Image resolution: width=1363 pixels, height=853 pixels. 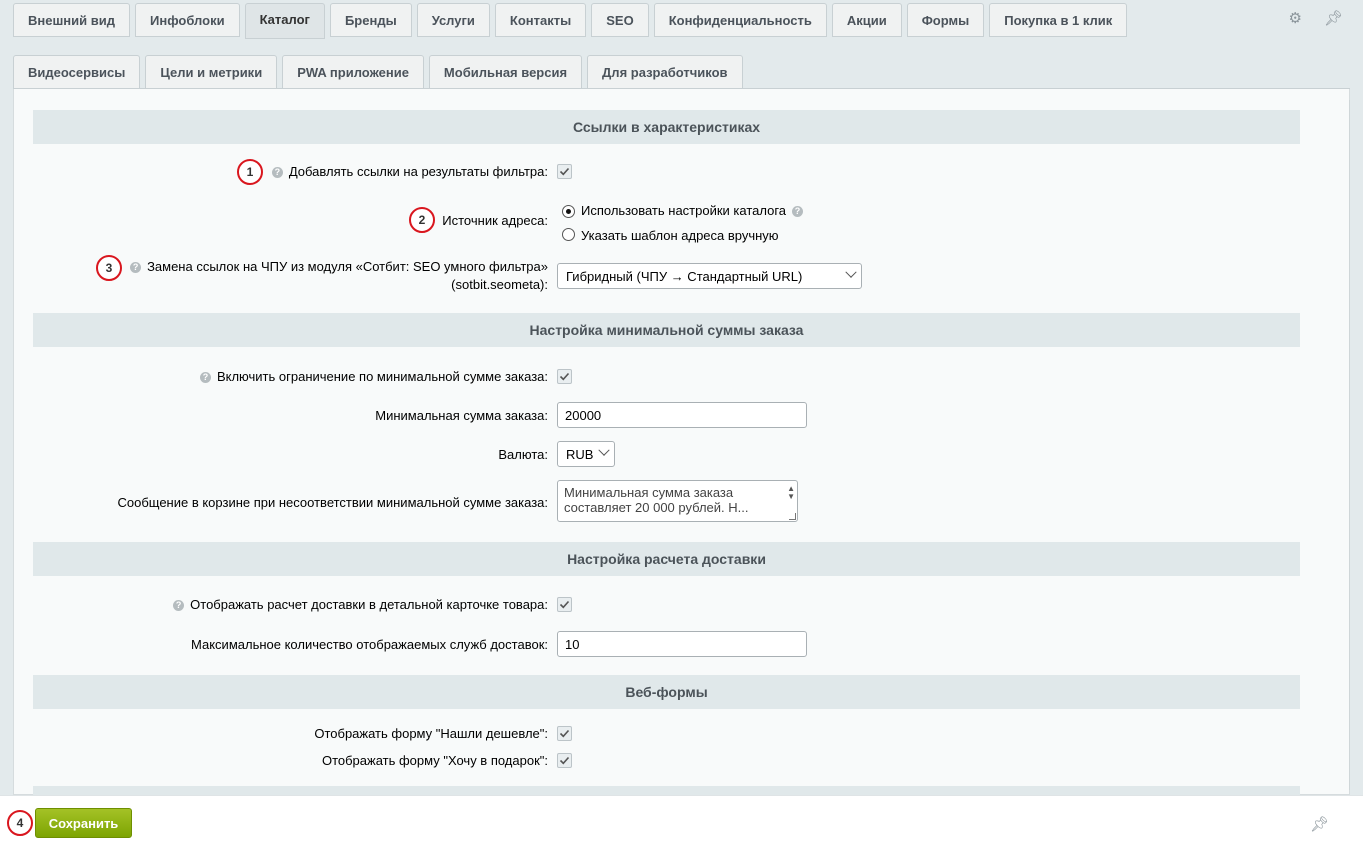 I want to click on tab-privacy: Конфиденциальность, so click(x=740, y=20).